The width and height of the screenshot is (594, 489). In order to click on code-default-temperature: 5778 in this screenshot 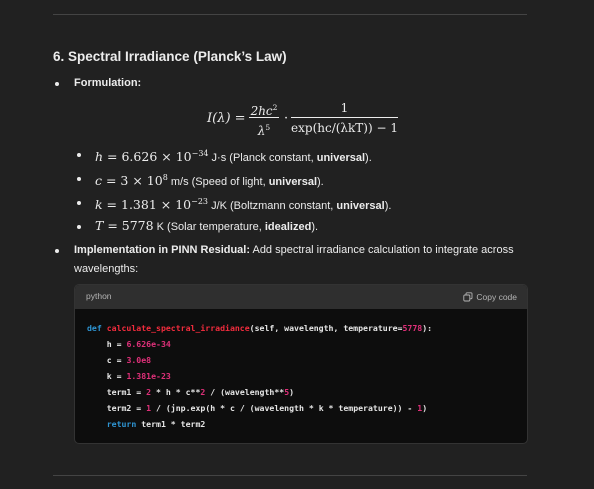, I will do `click(412, 328)`.